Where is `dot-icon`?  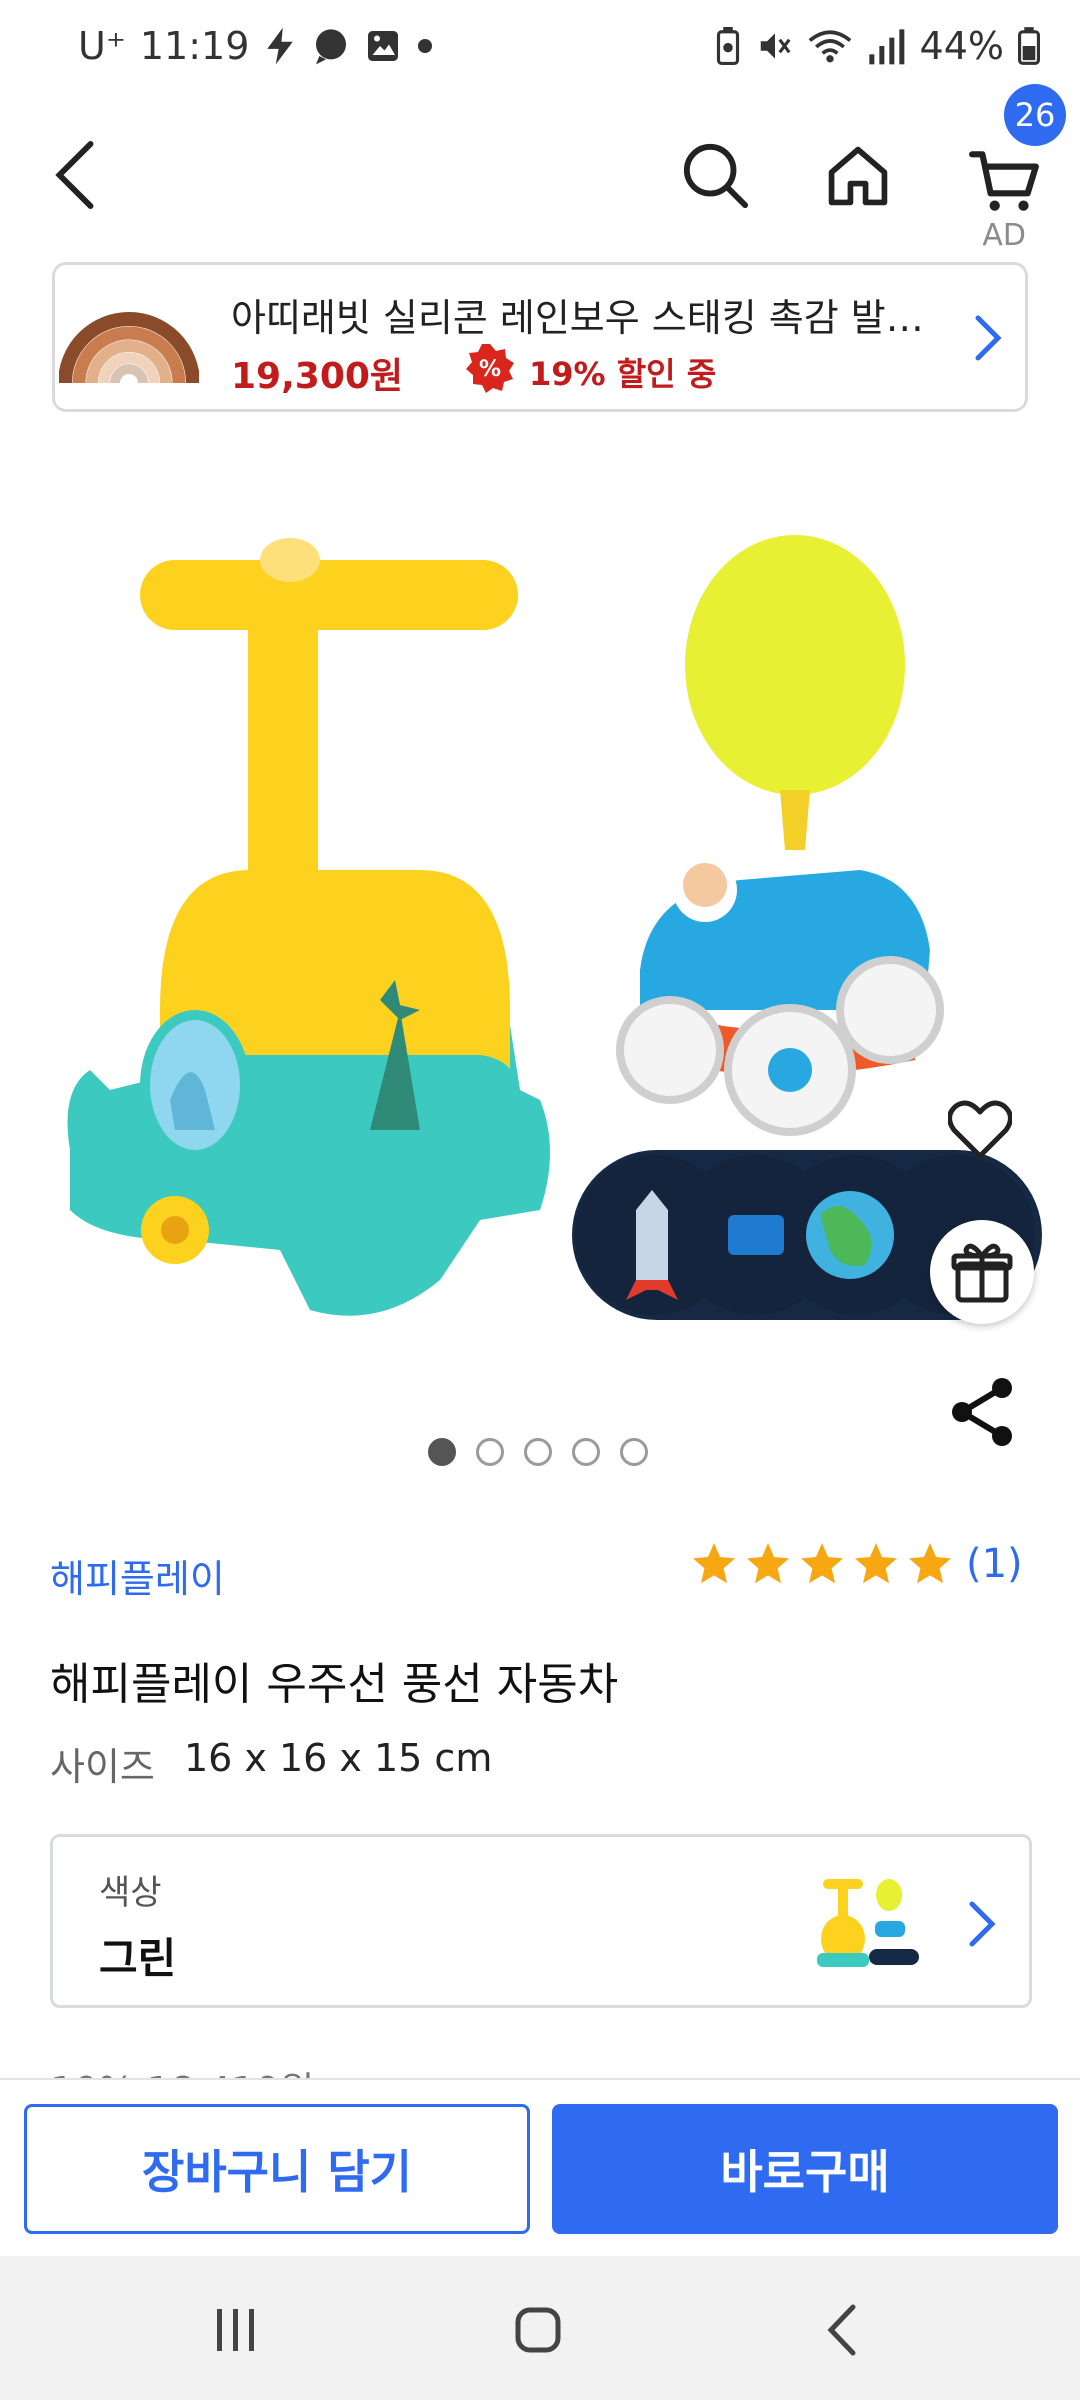 dot-icon is located at coordinates (425, 46).